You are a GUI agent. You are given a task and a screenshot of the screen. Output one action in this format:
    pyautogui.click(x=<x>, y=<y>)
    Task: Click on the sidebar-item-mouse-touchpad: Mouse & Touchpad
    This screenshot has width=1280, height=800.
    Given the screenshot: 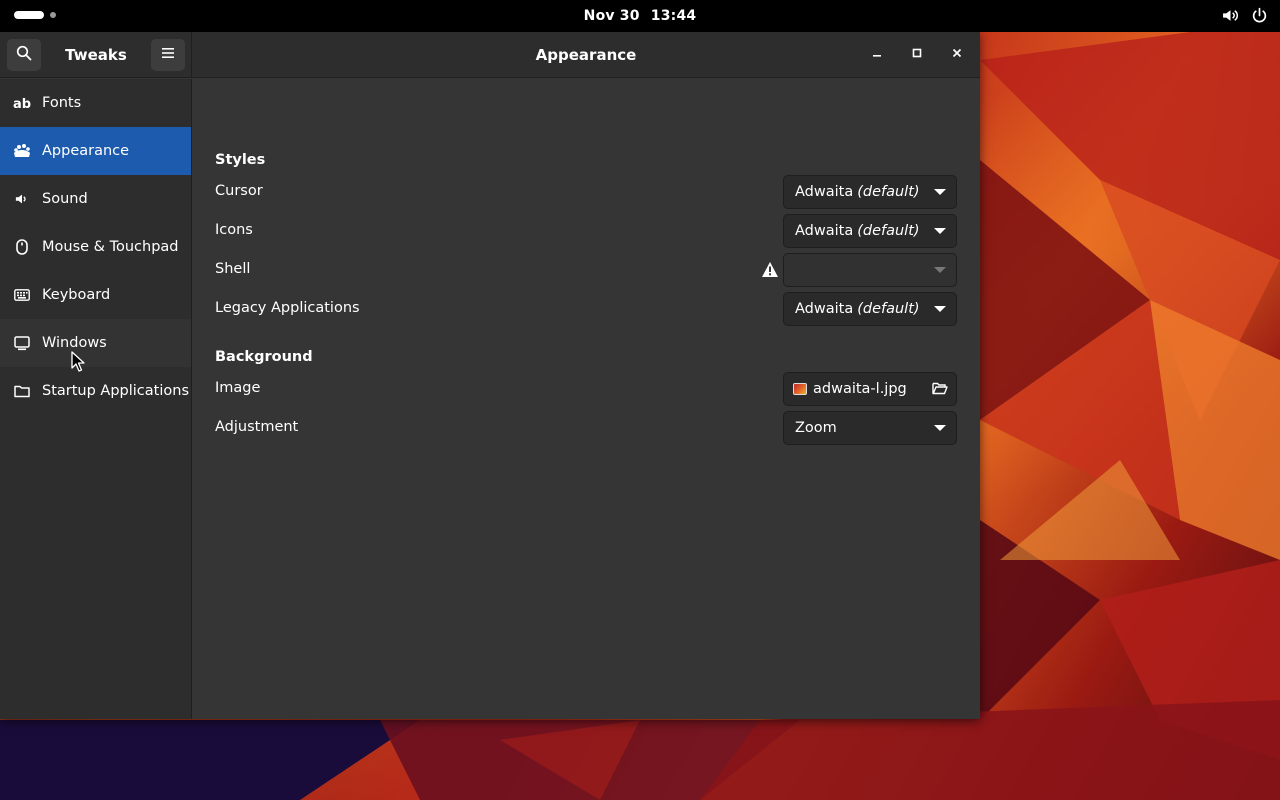 What is the action you would take?
    pyautogui.click(x=95, y=247)
    